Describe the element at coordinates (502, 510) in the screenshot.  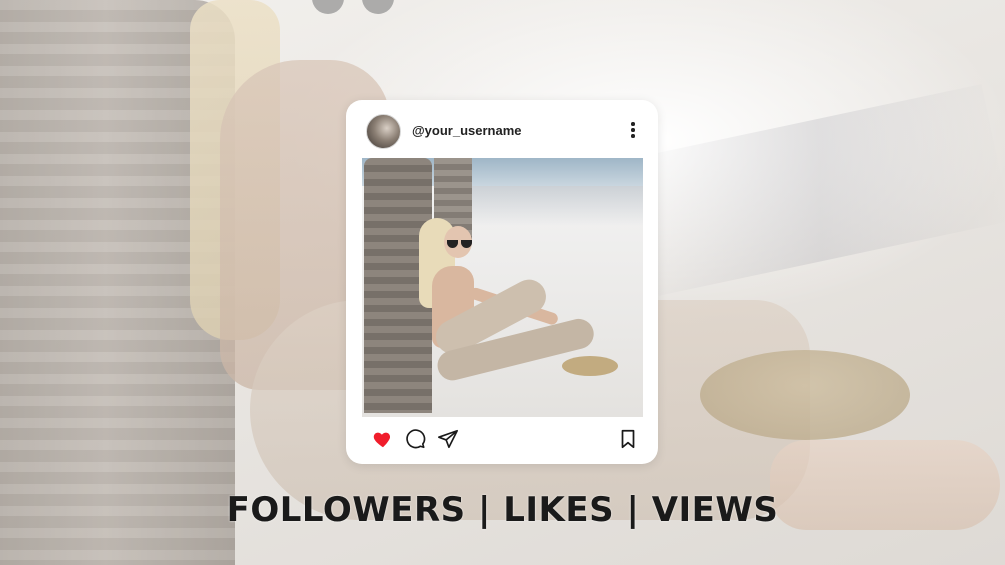
I see `headline-caption: FOLLOWERS | LIKES | VIEWS` at that location.